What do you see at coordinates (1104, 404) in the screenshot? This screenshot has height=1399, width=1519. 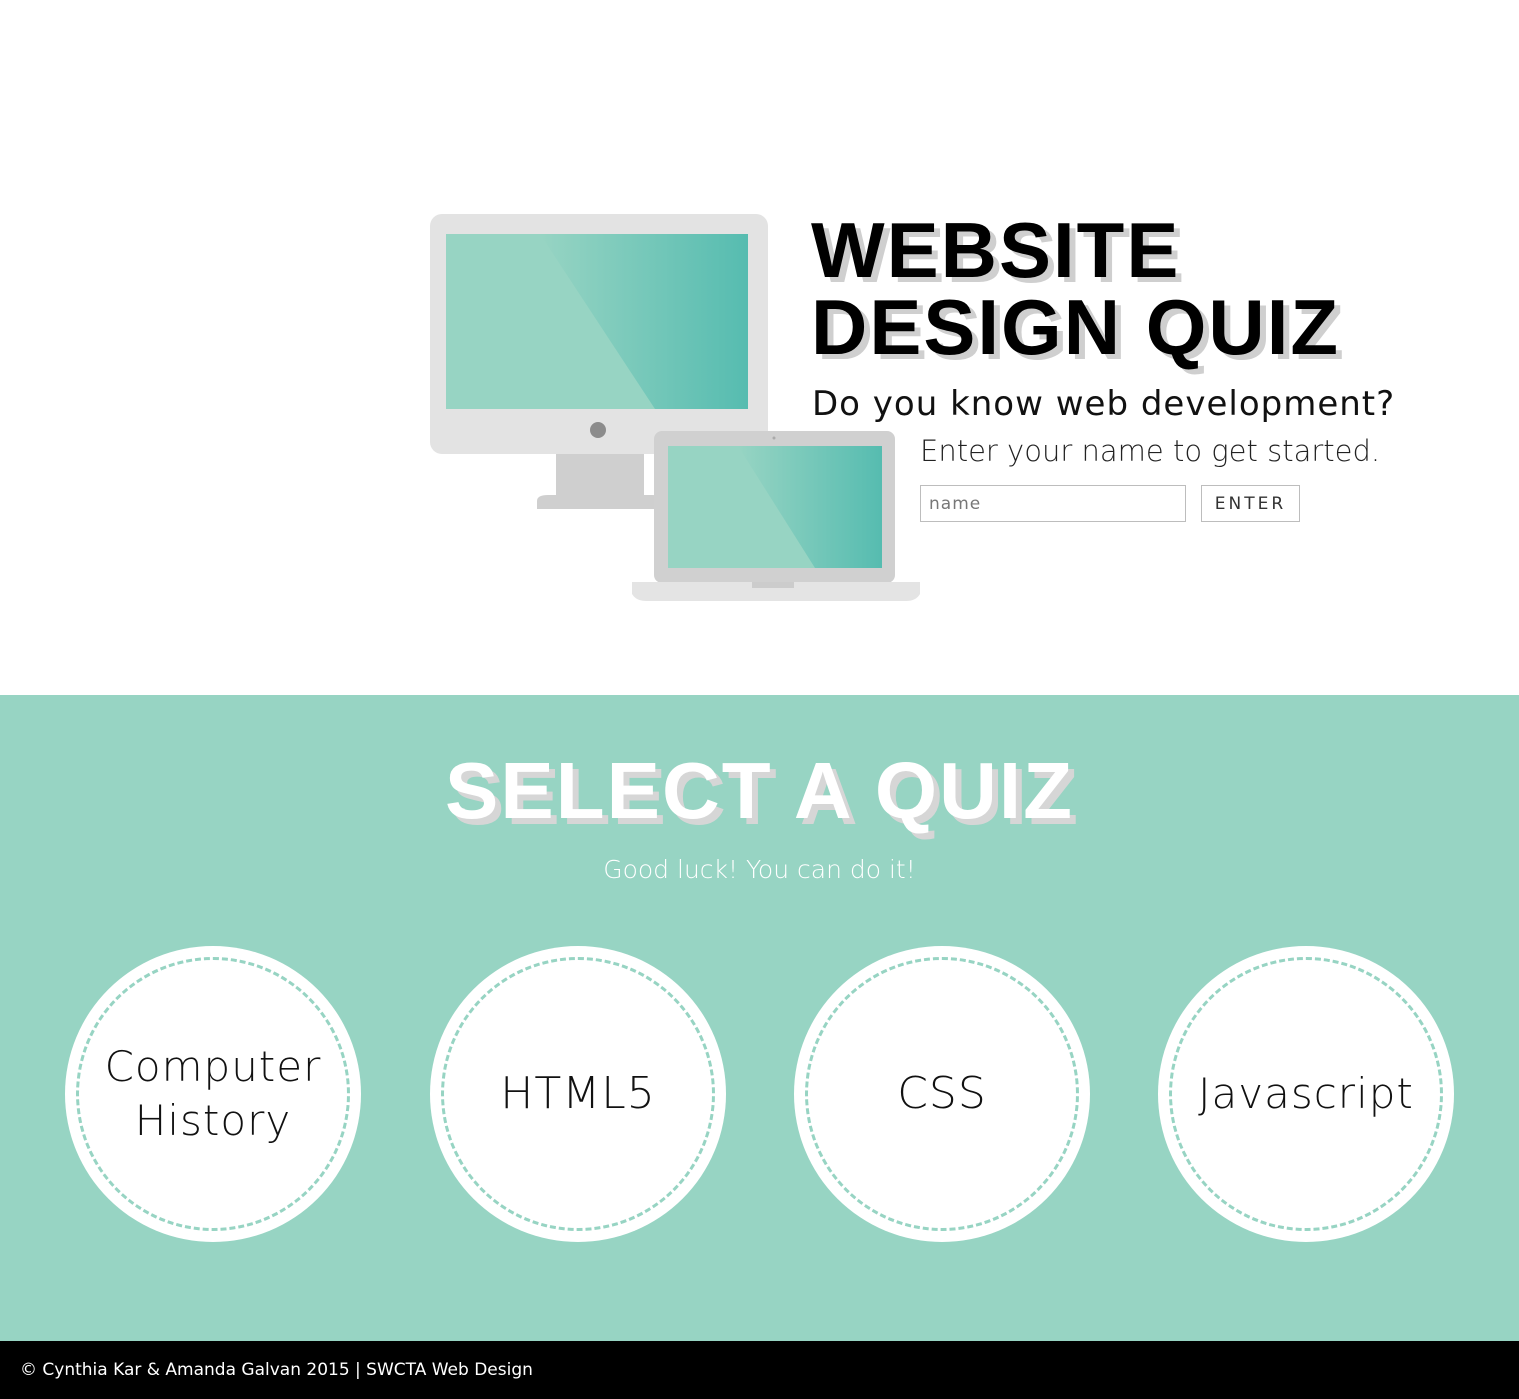 I see `hero-subtitle: Do you know web development?` at bounding box center [1104, 404].